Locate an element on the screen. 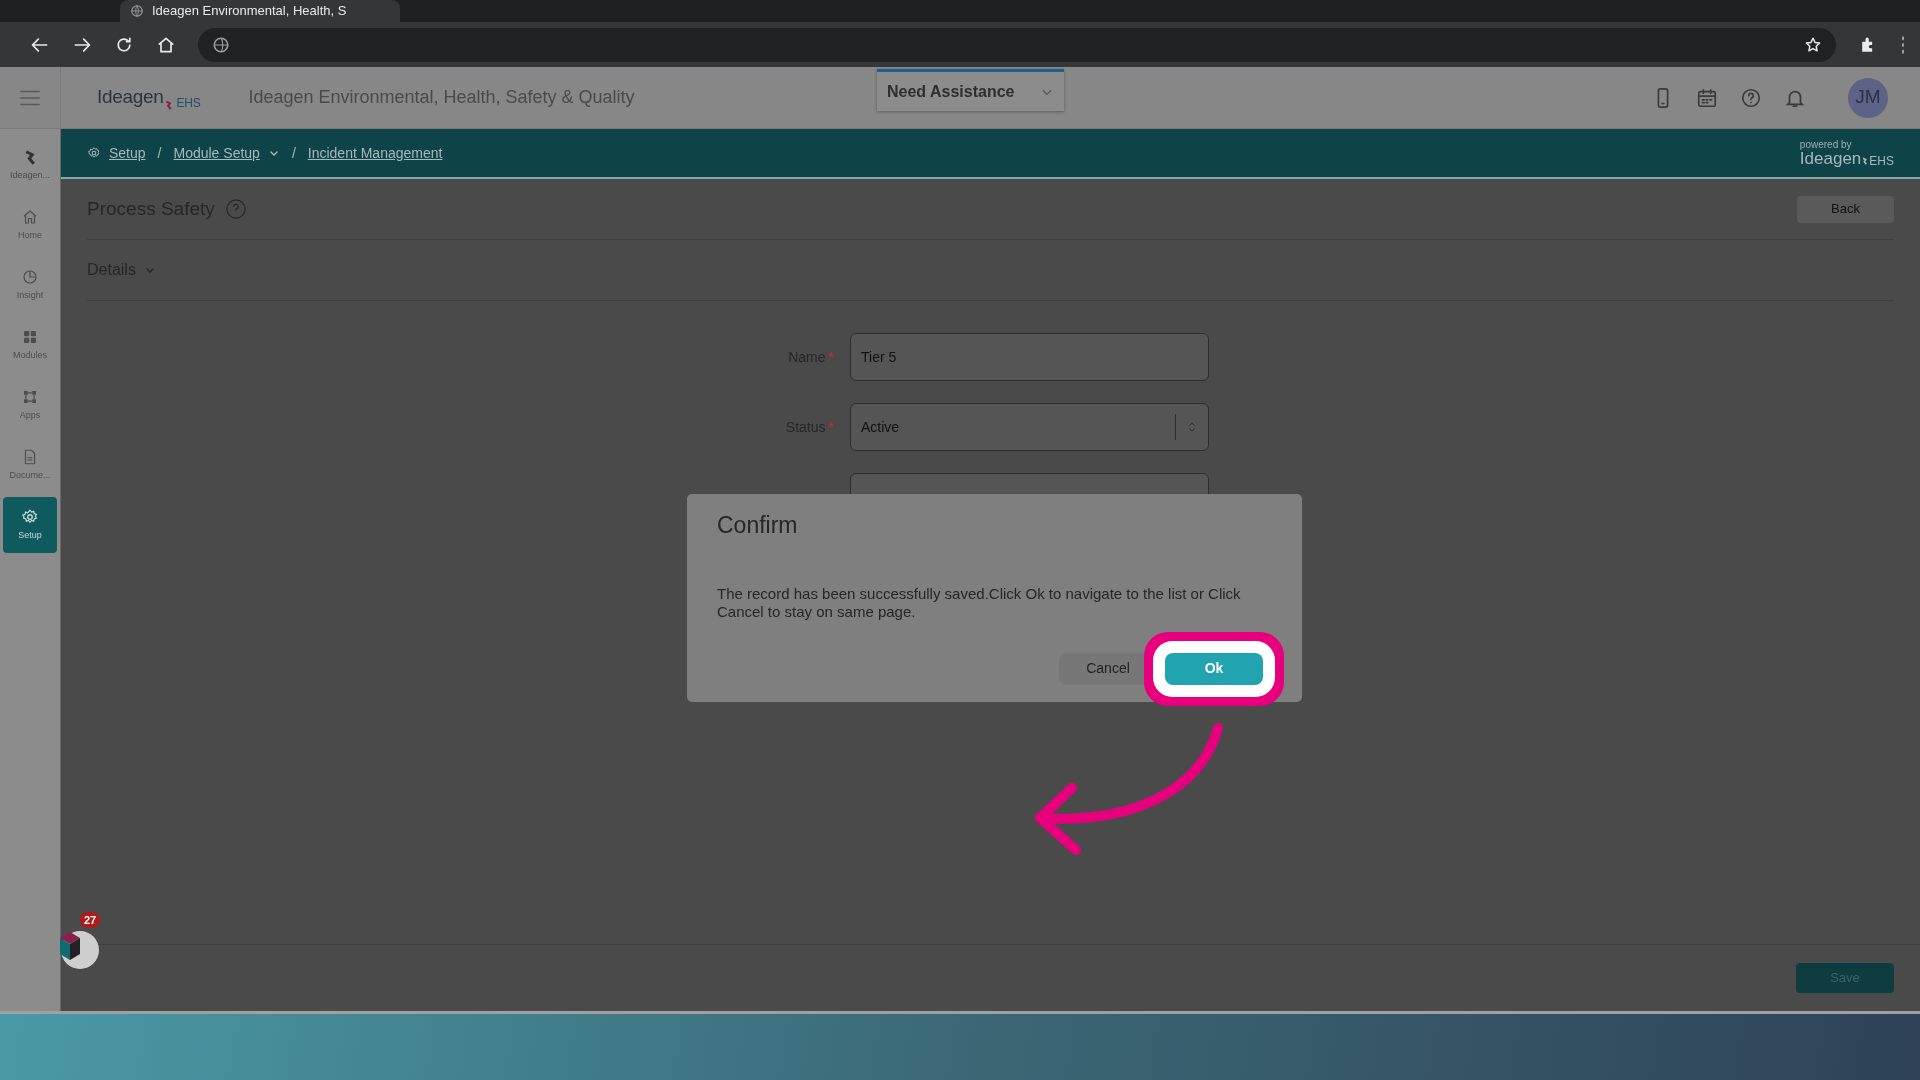 The width and height of the screenshot is (1920, 1080). sidebar-item: Setup is located at coordinates (30, 525).